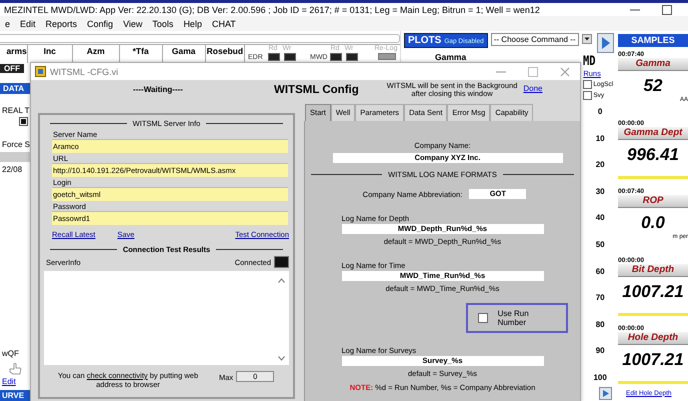 The image size is (688, 401). What do you see at coordinates (61, 23) in the screenshot?
I see `menu-item: Reports` at bounding box center [61, 23].